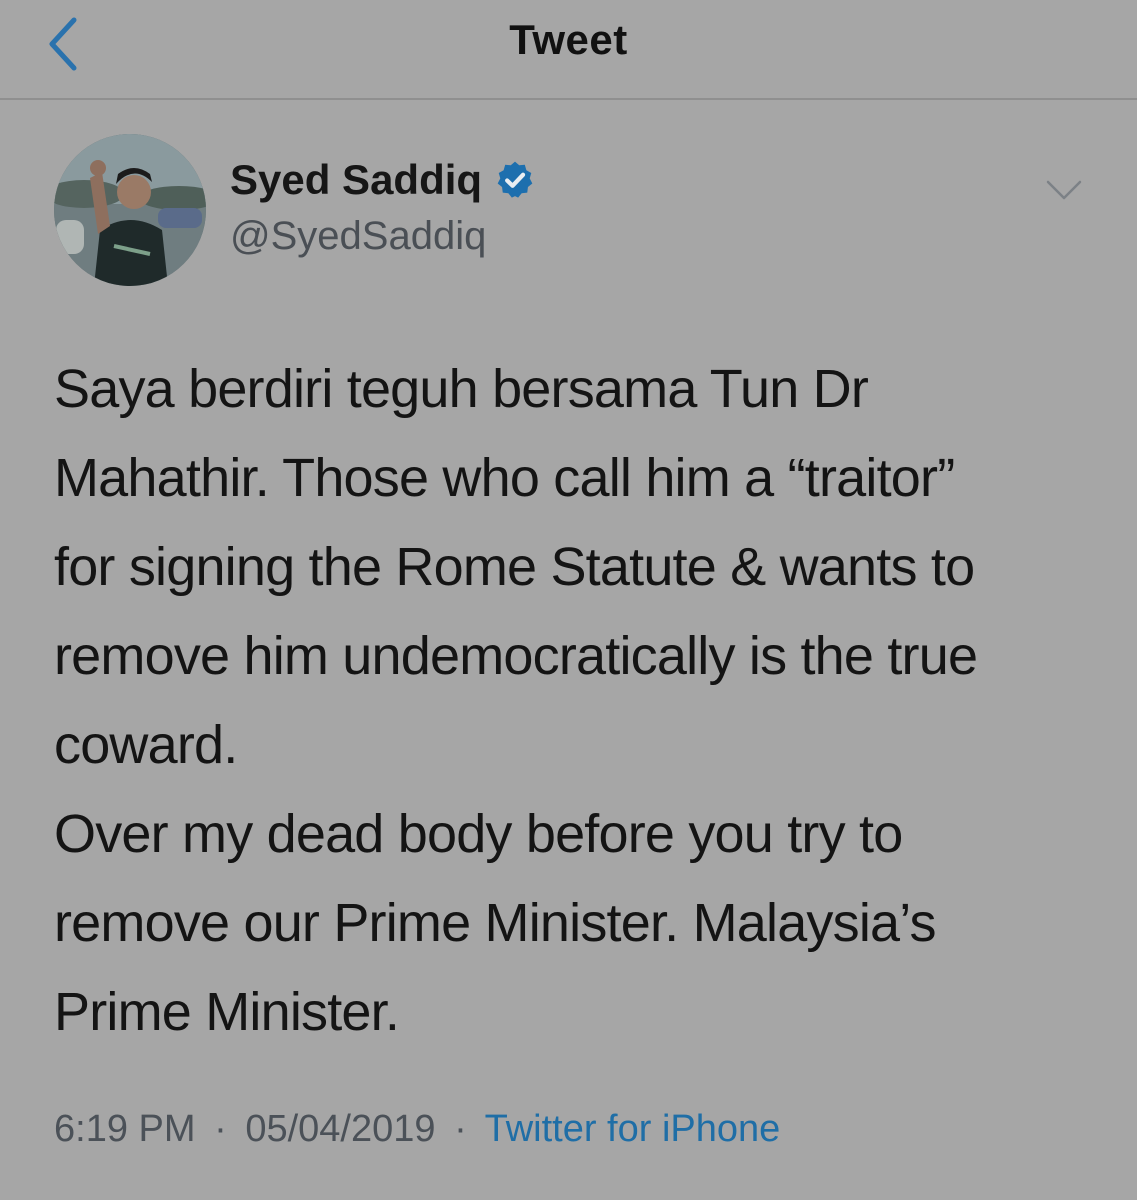 The image size is (1137, 1200). Describe the element at coordinates (633, 1129) in the screenshot. I see `tweet-source-link: Twitter for iPhone` at that location.